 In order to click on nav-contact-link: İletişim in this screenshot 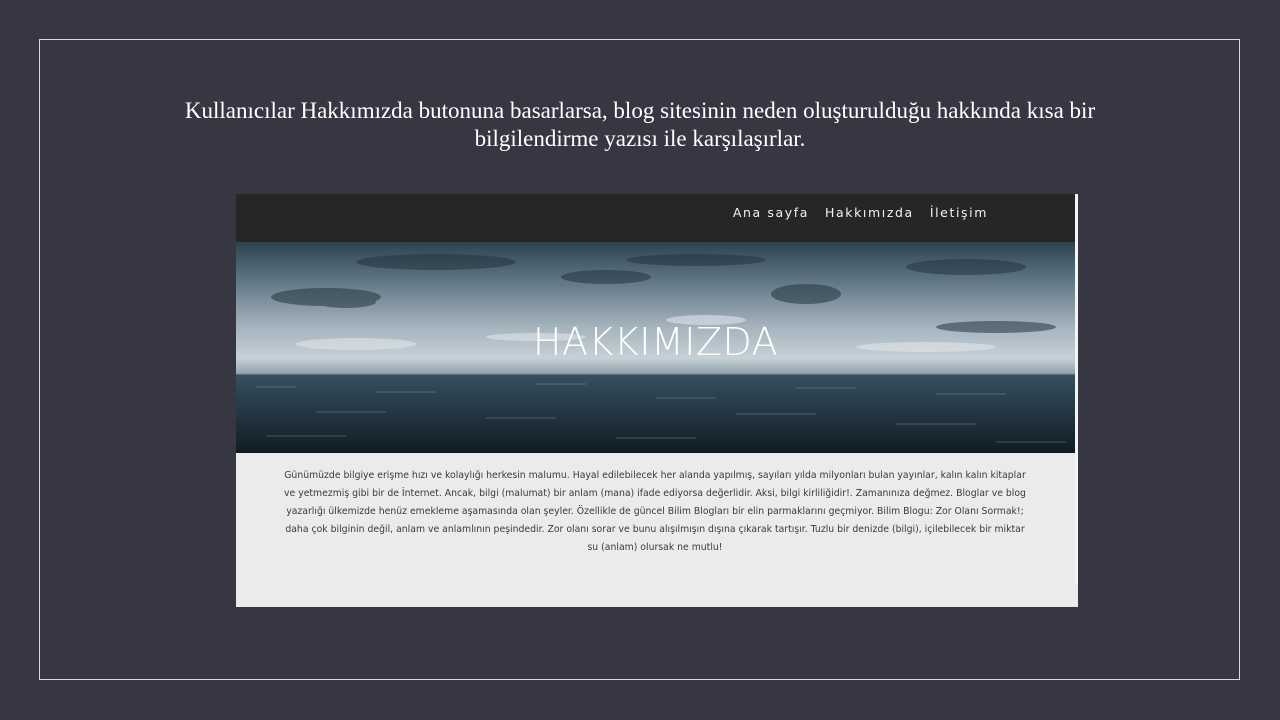, I will do `click(959, 212)`.